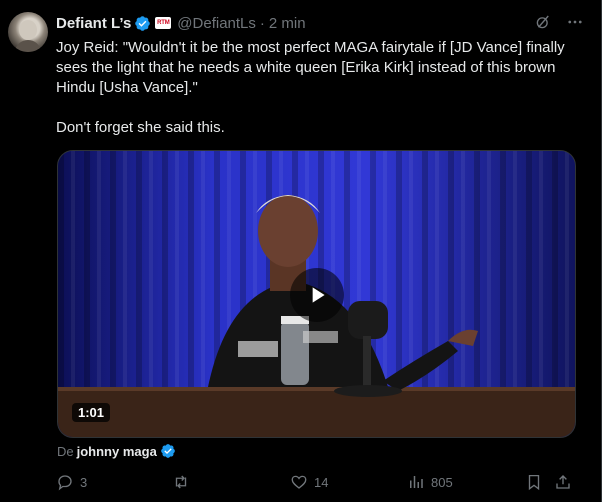 The image size is (602, 502). What do you see at coordinates (575, 22) in the screenshot?
I see `more-icon` at bounding box center [575, 22].